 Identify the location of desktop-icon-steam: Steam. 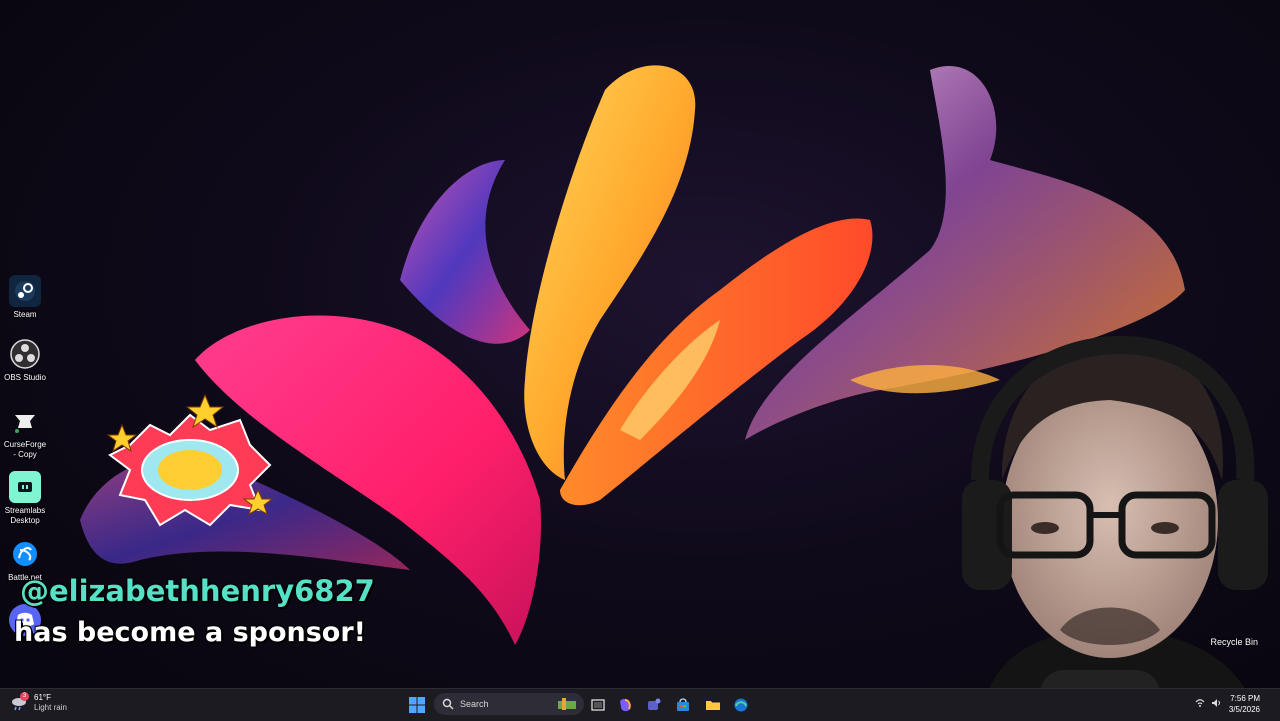
(25, 297).